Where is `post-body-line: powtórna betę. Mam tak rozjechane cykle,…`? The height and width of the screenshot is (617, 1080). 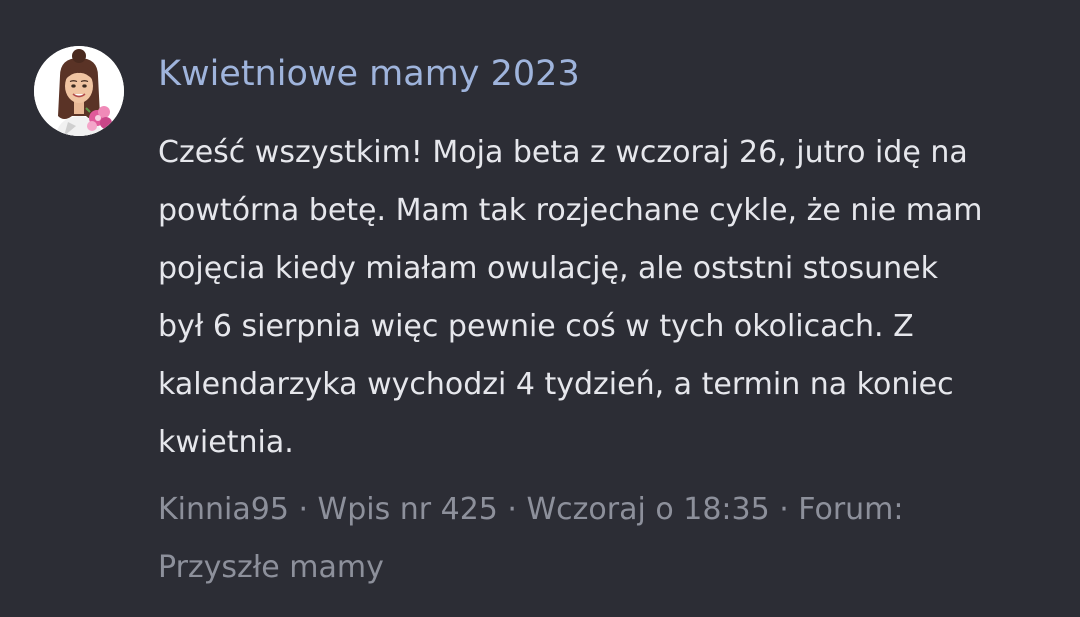 post-body-line: powtórna betę. Mam tak rozjechane cykle,… is located at coordinates (570, 210).